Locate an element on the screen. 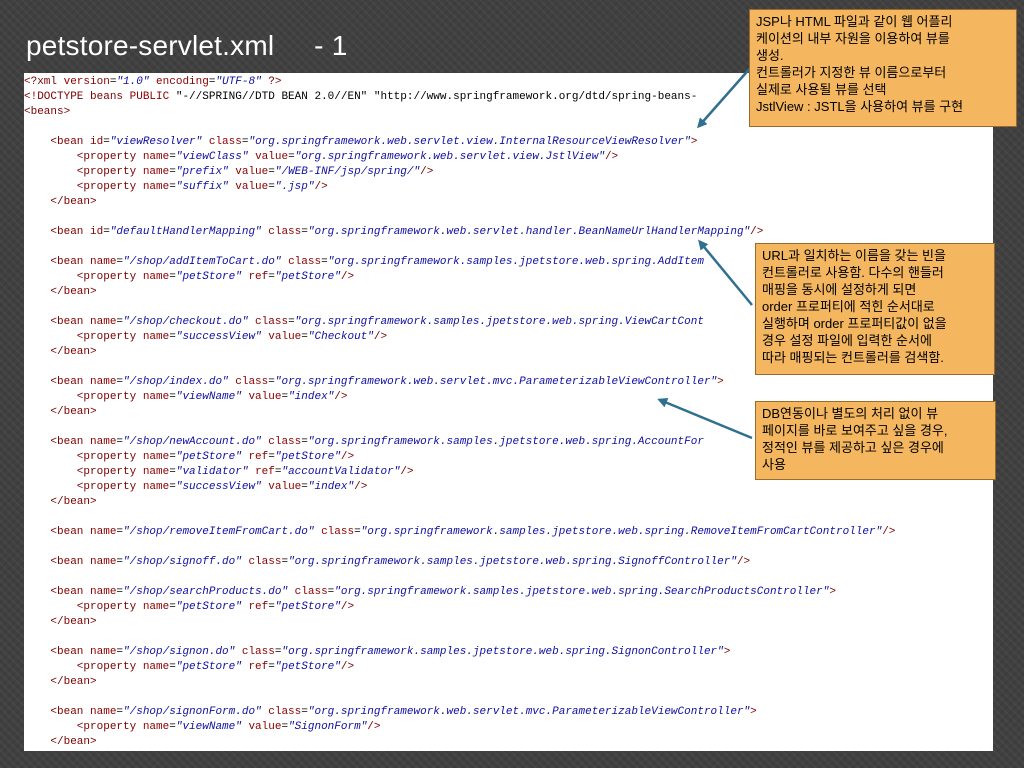 The image size is (1024, 768). code-token: <beans> is located at coordinates (47, 112).